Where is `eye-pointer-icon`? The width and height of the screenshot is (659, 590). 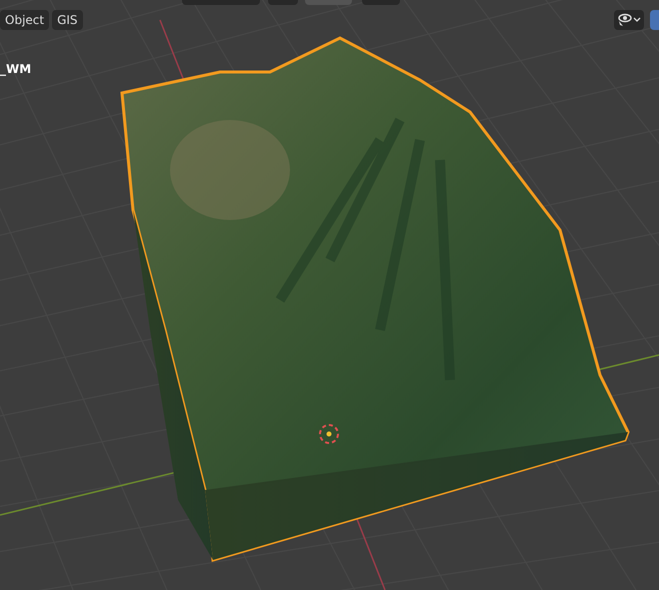 eye-pointer-icon is located at coordinates (629, 20).